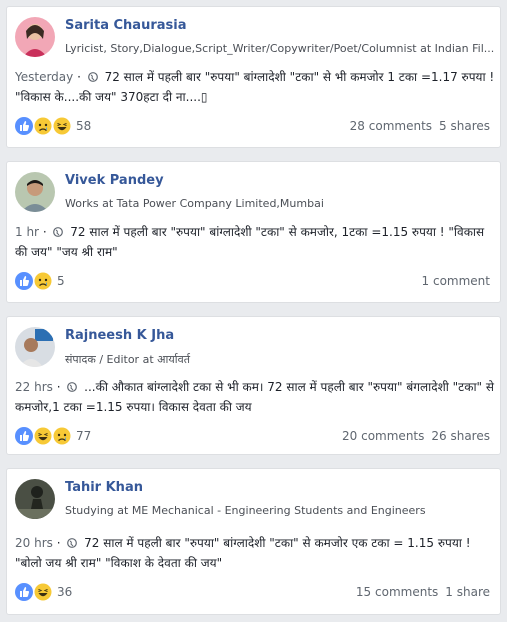 This screenshot has height=622, width=507. Describe the element at coordinates (119, 335) in the screenshot. I see `author-name: Rajneesh K Jha` at that location.